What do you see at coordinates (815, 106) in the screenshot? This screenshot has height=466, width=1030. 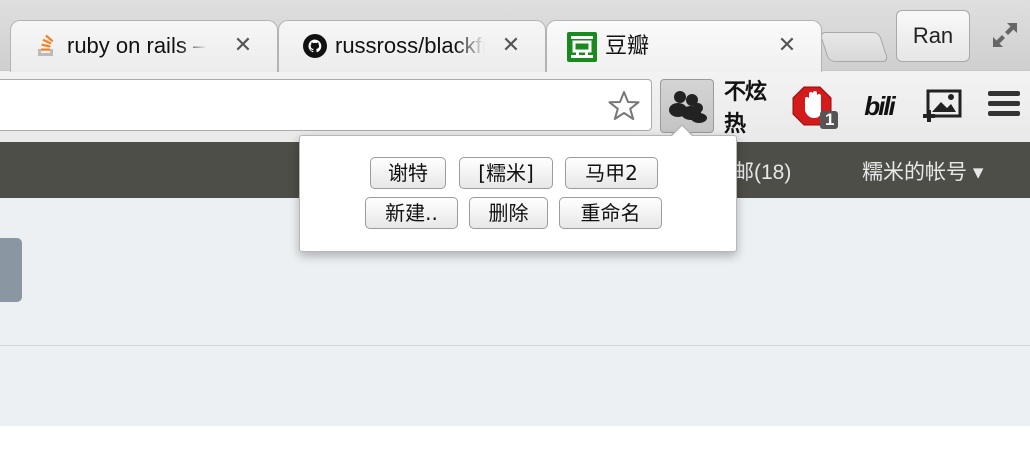 I see `adblock-extension-icon: 1` at bounding box center [815, 106].